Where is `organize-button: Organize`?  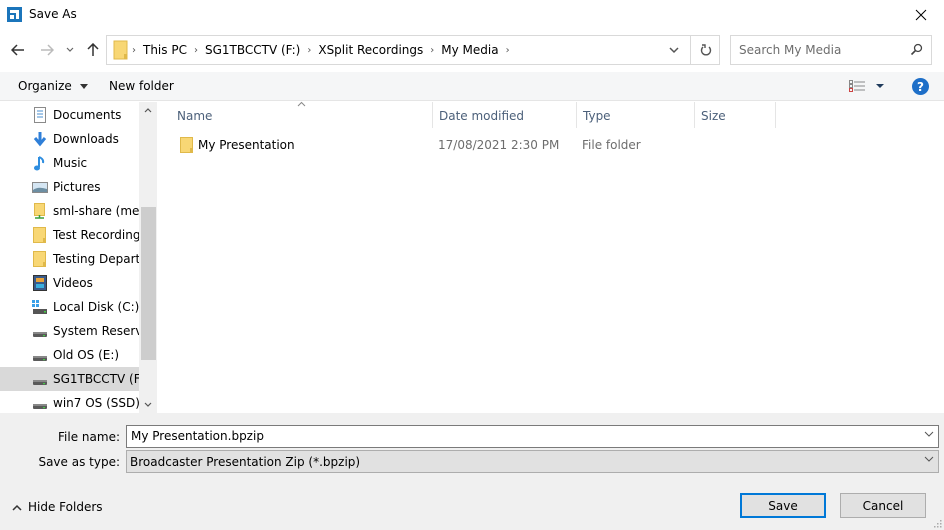 organize-button: Organize is located at coordinates (53, 86).